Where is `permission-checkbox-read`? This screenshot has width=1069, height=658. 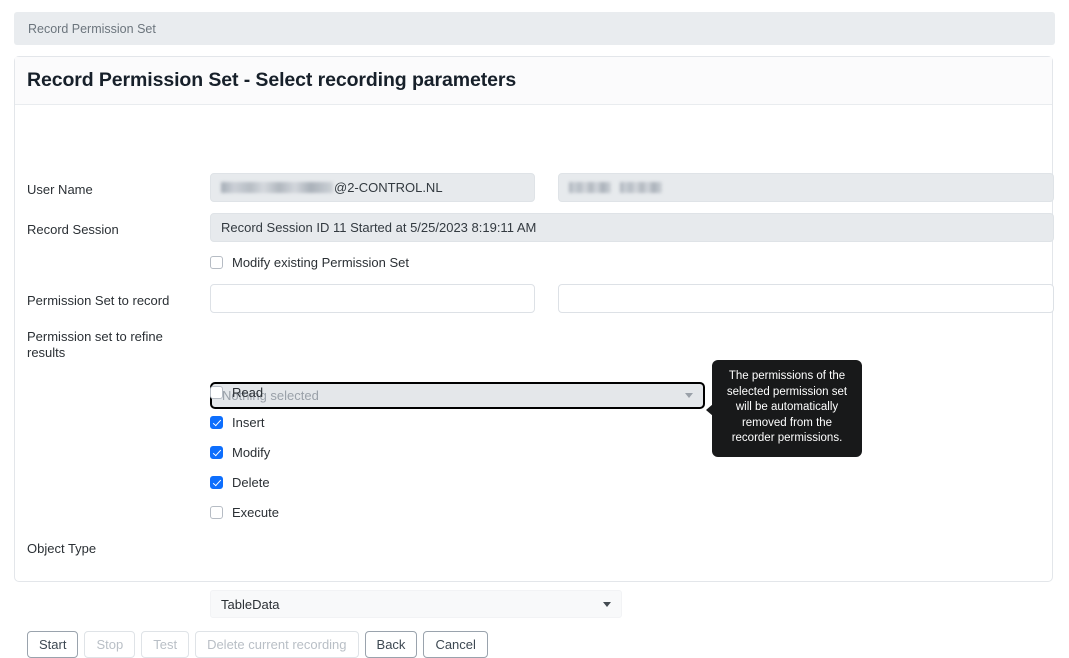
permission-checkbox-read is located at coordinates (216, 392).